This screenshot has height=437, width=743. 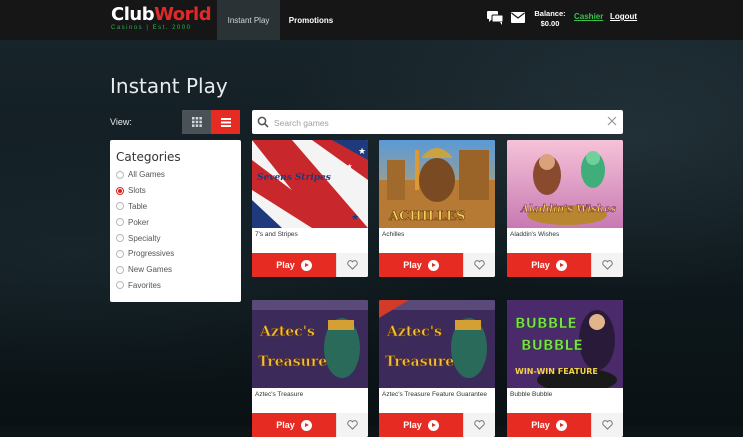 I want to click on chat-icon, so click(x=495, y=18).